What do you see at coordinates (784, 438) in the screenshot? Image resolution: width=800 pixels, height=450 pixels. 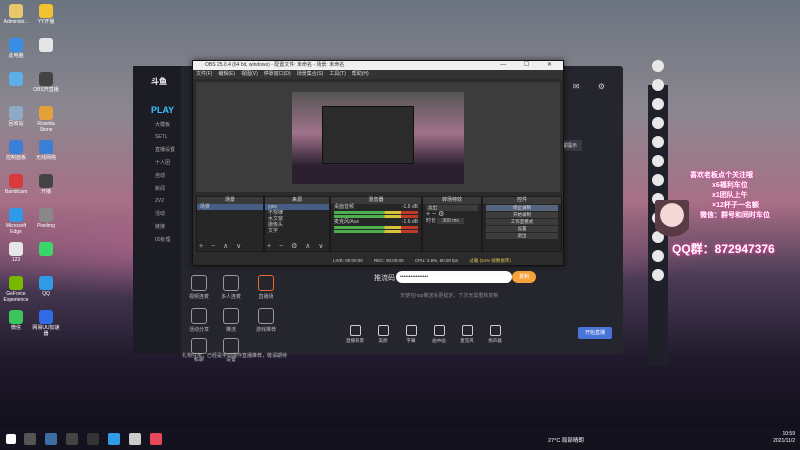 I see `system-clock: 10:59 2021/11/2` at bounding box center [784, 438].